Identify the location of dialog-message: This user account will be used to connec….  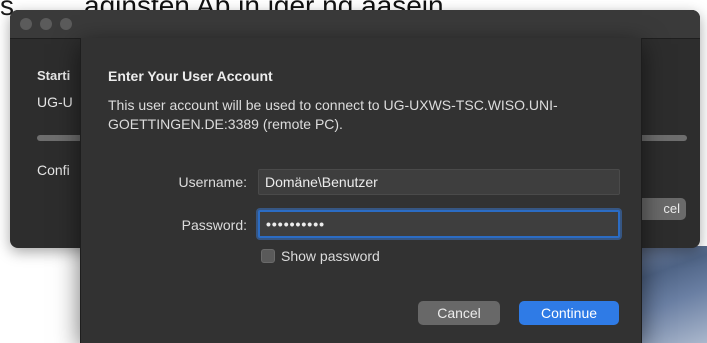
(333, 114).